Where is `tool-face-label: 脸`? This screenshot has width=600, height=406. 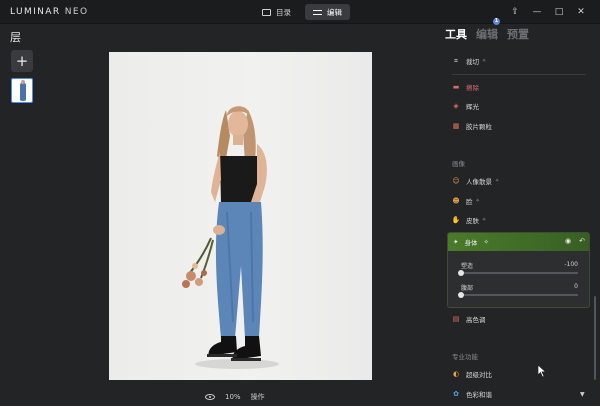 tool-face-label: 脸 is located at coordinates (469, 202).